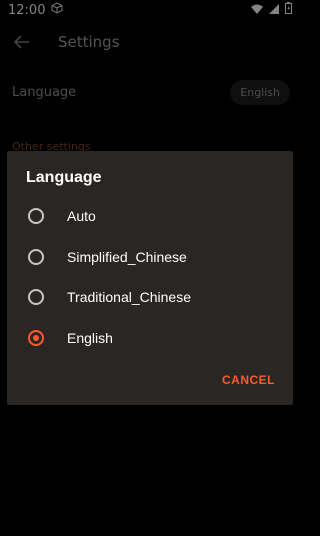 Image resolution: width=320 pixels, height=536 pixels. What do you see at coordinates (81, 216) in the screenshot?
I see `option-label: Auto` at bounding box center [81, 216].